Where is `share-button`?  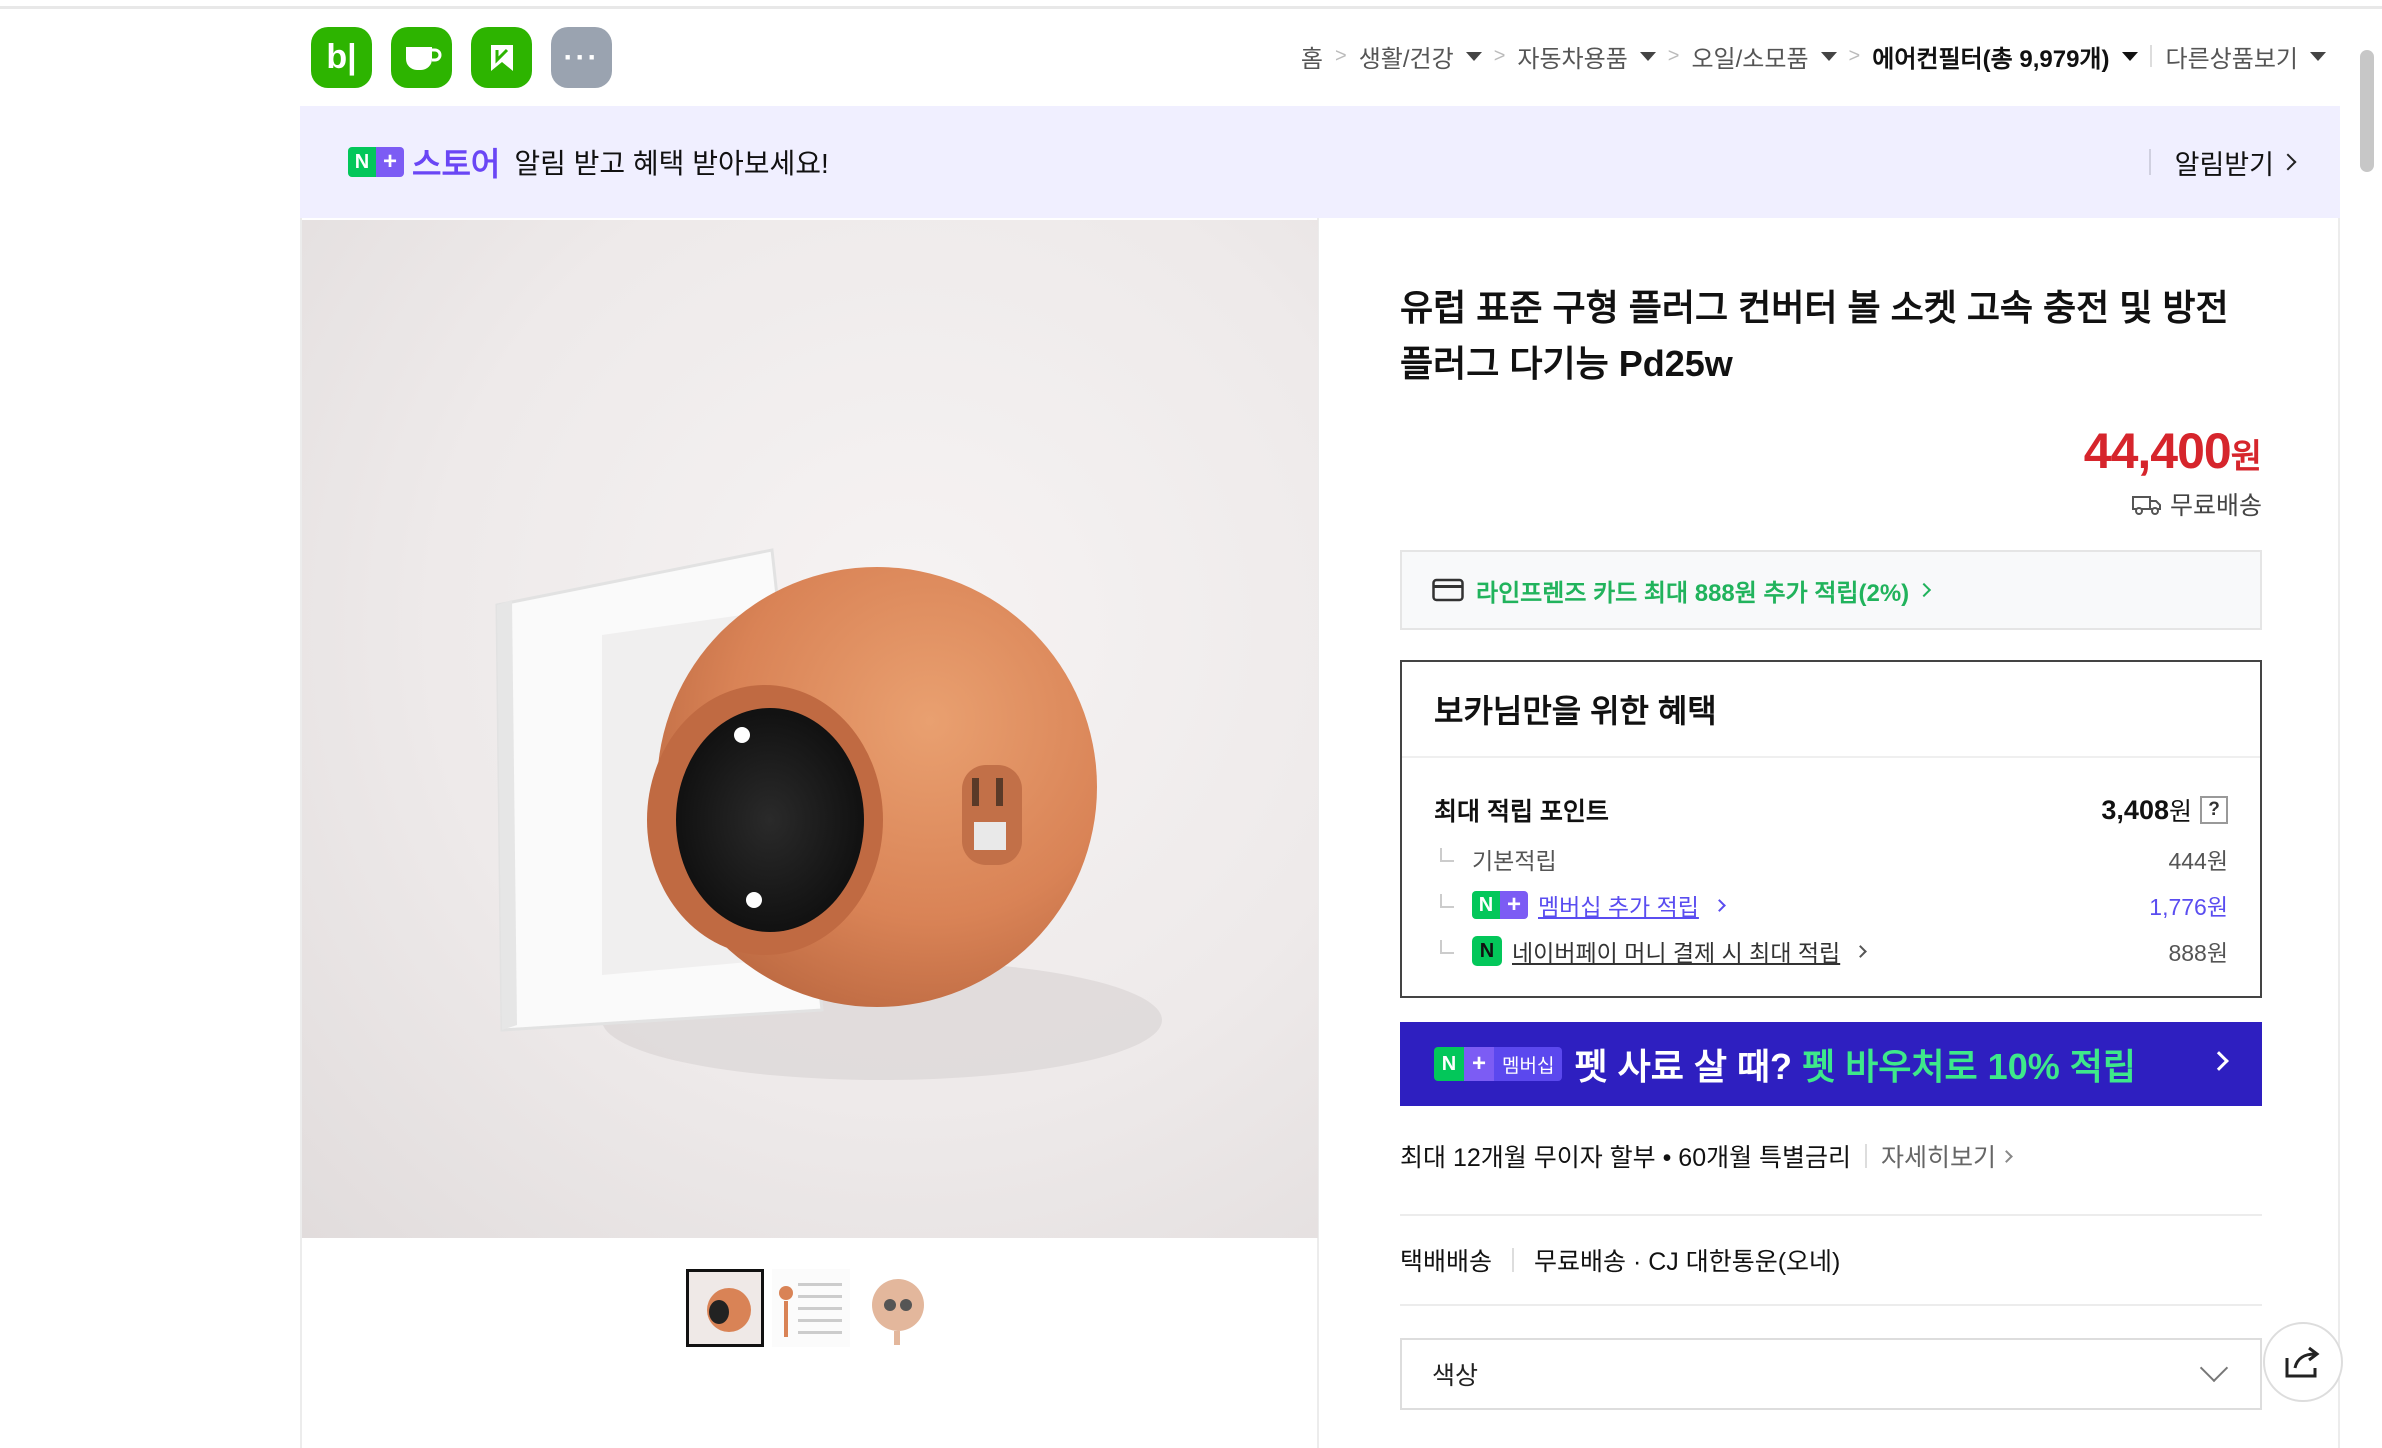
share-button is located at coordinates (2303, 1362).